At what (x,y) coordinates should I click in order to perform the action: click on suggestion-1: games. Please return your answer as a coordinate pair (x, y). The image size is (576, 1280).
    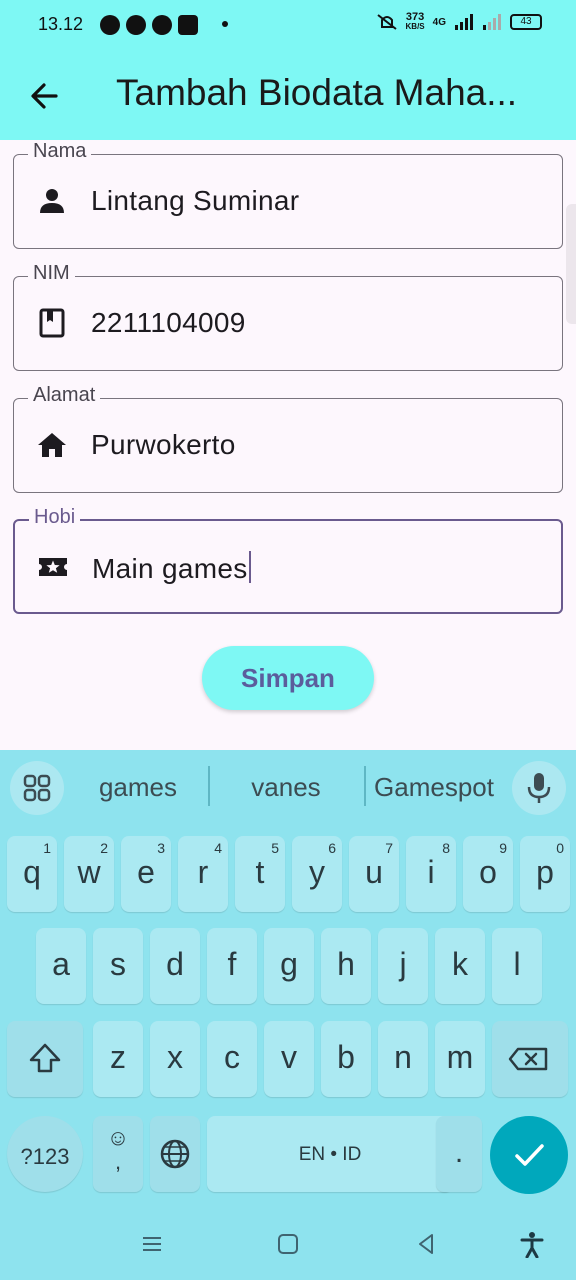
    Looking at the image, I should click on (138, 787).